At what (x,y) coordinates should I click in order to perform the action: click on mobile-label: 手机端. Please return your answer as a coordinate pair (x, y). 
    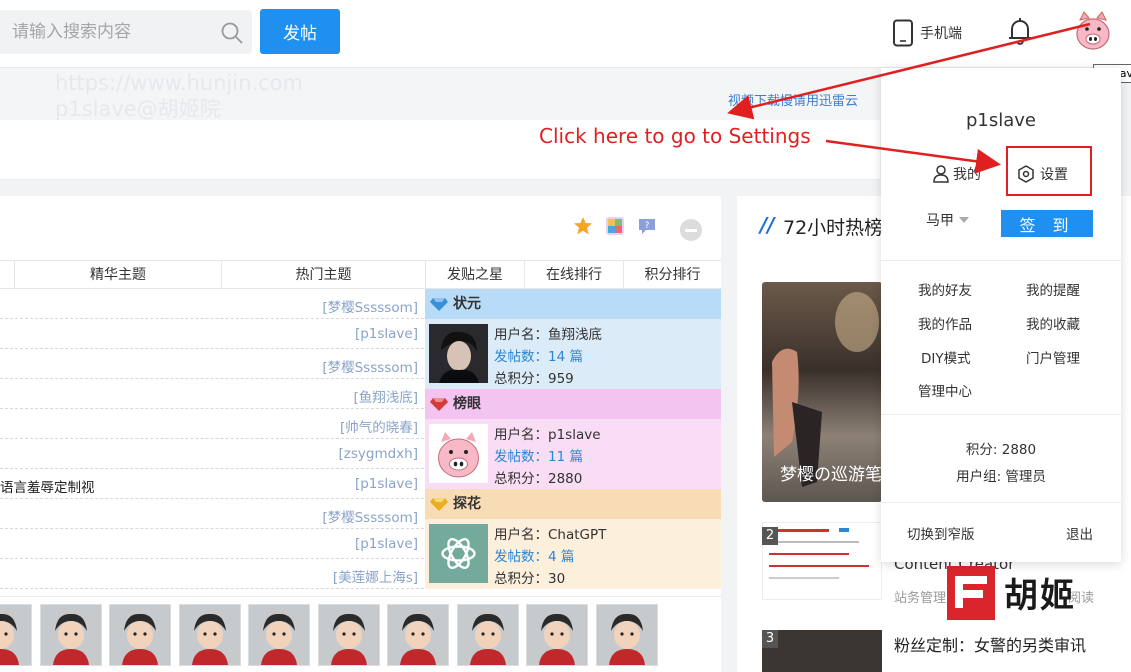
    Looking at the image, I should click on (941, 34).